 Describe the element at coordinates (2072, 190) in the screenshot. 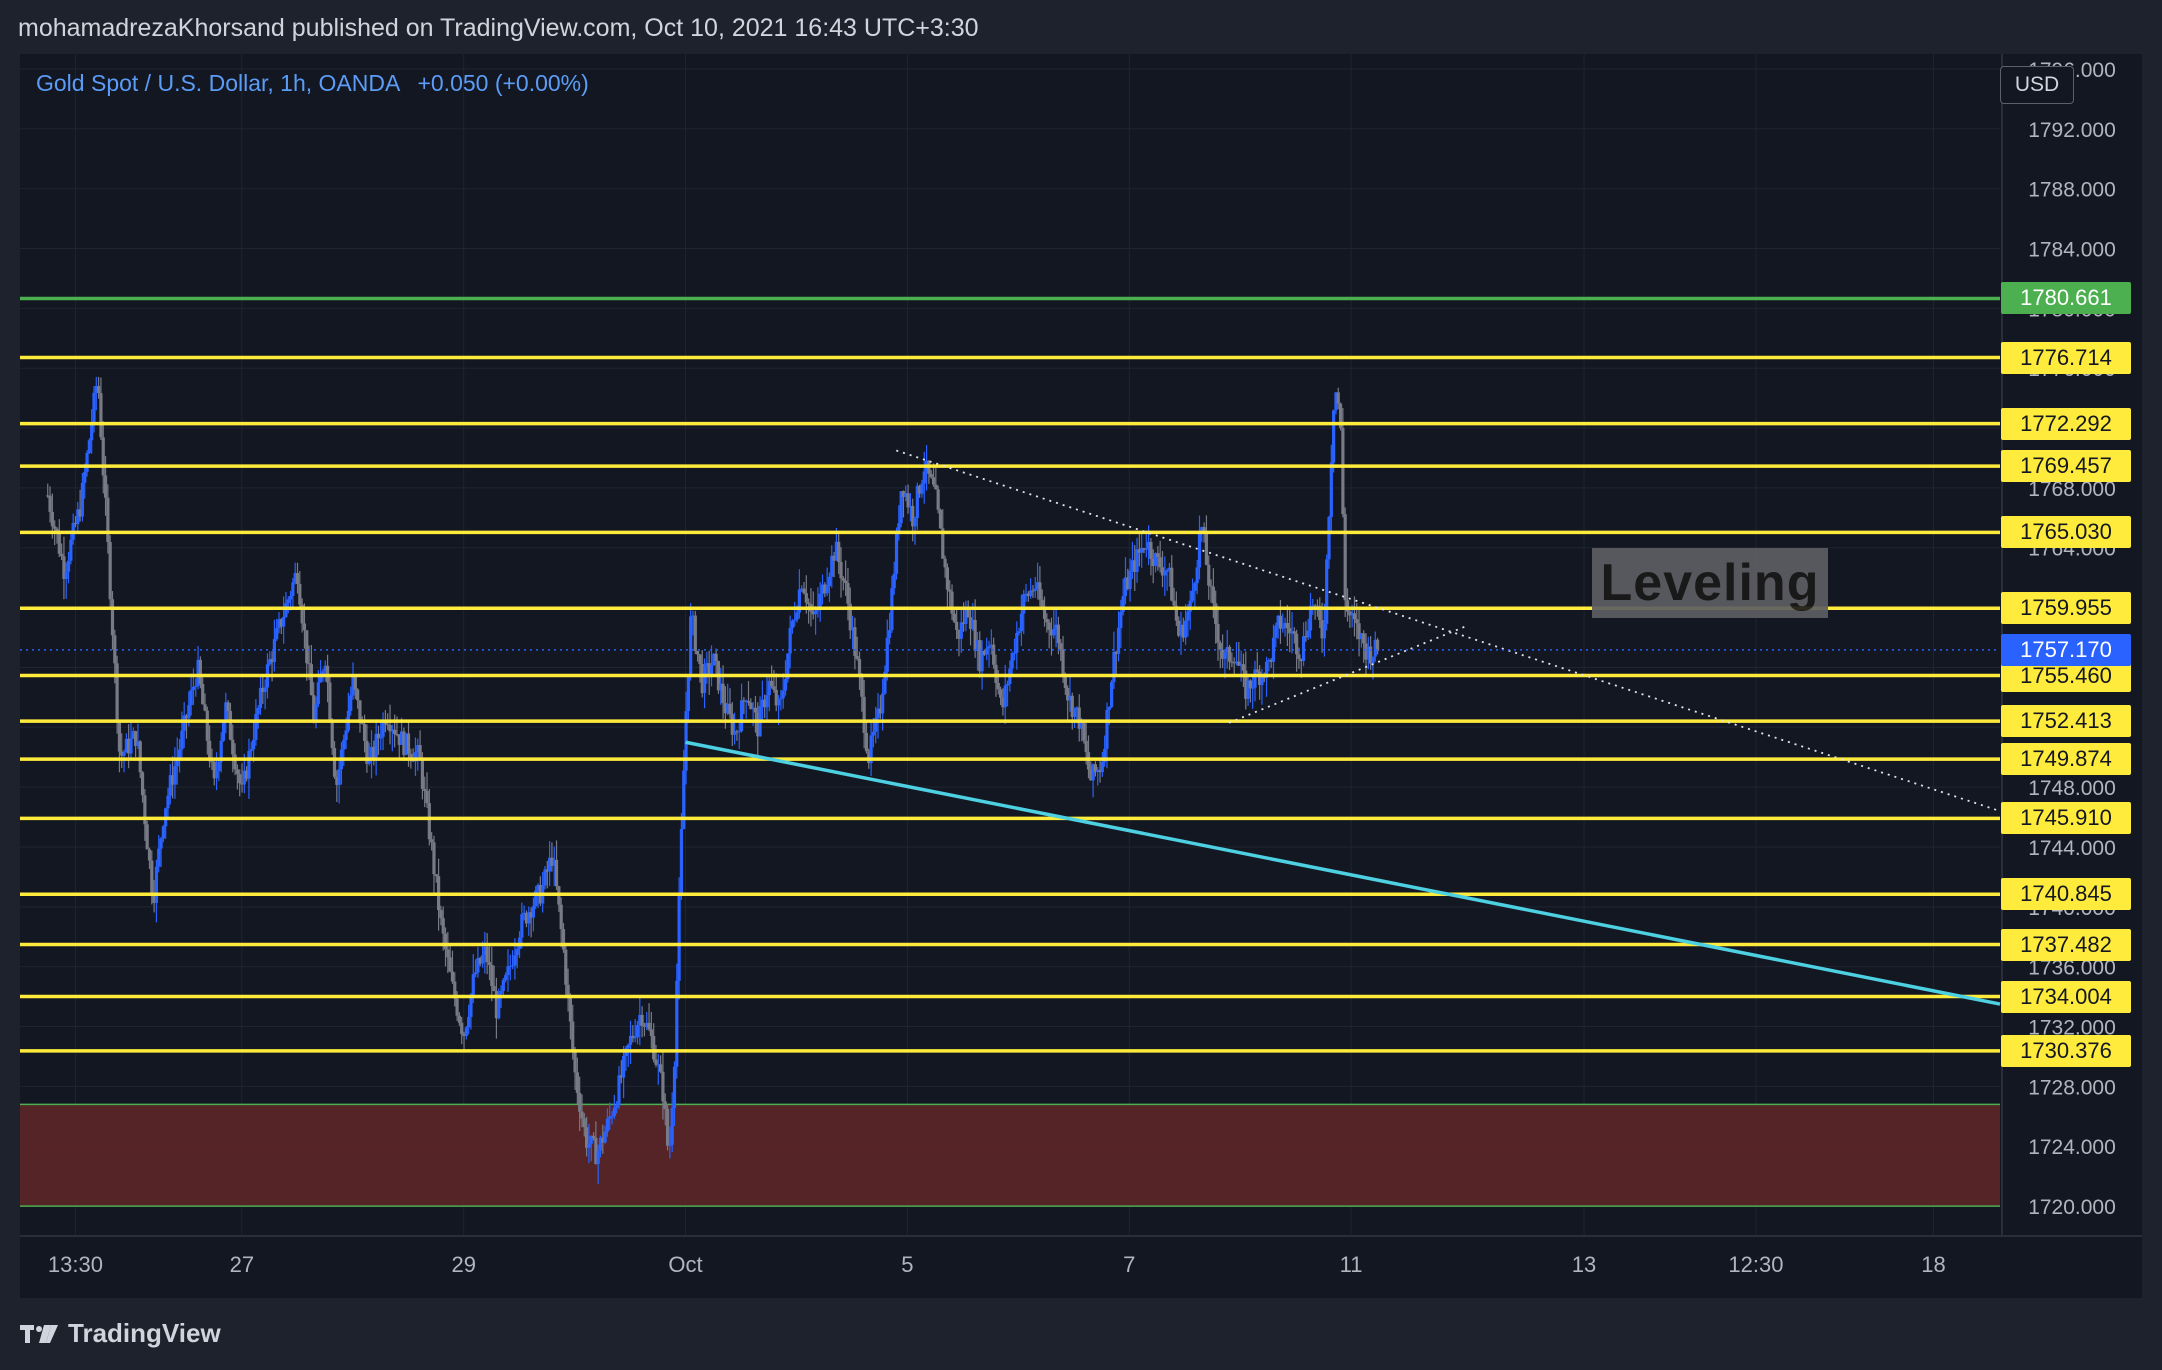

I see `y-tick-label: 1788.000` at that location.